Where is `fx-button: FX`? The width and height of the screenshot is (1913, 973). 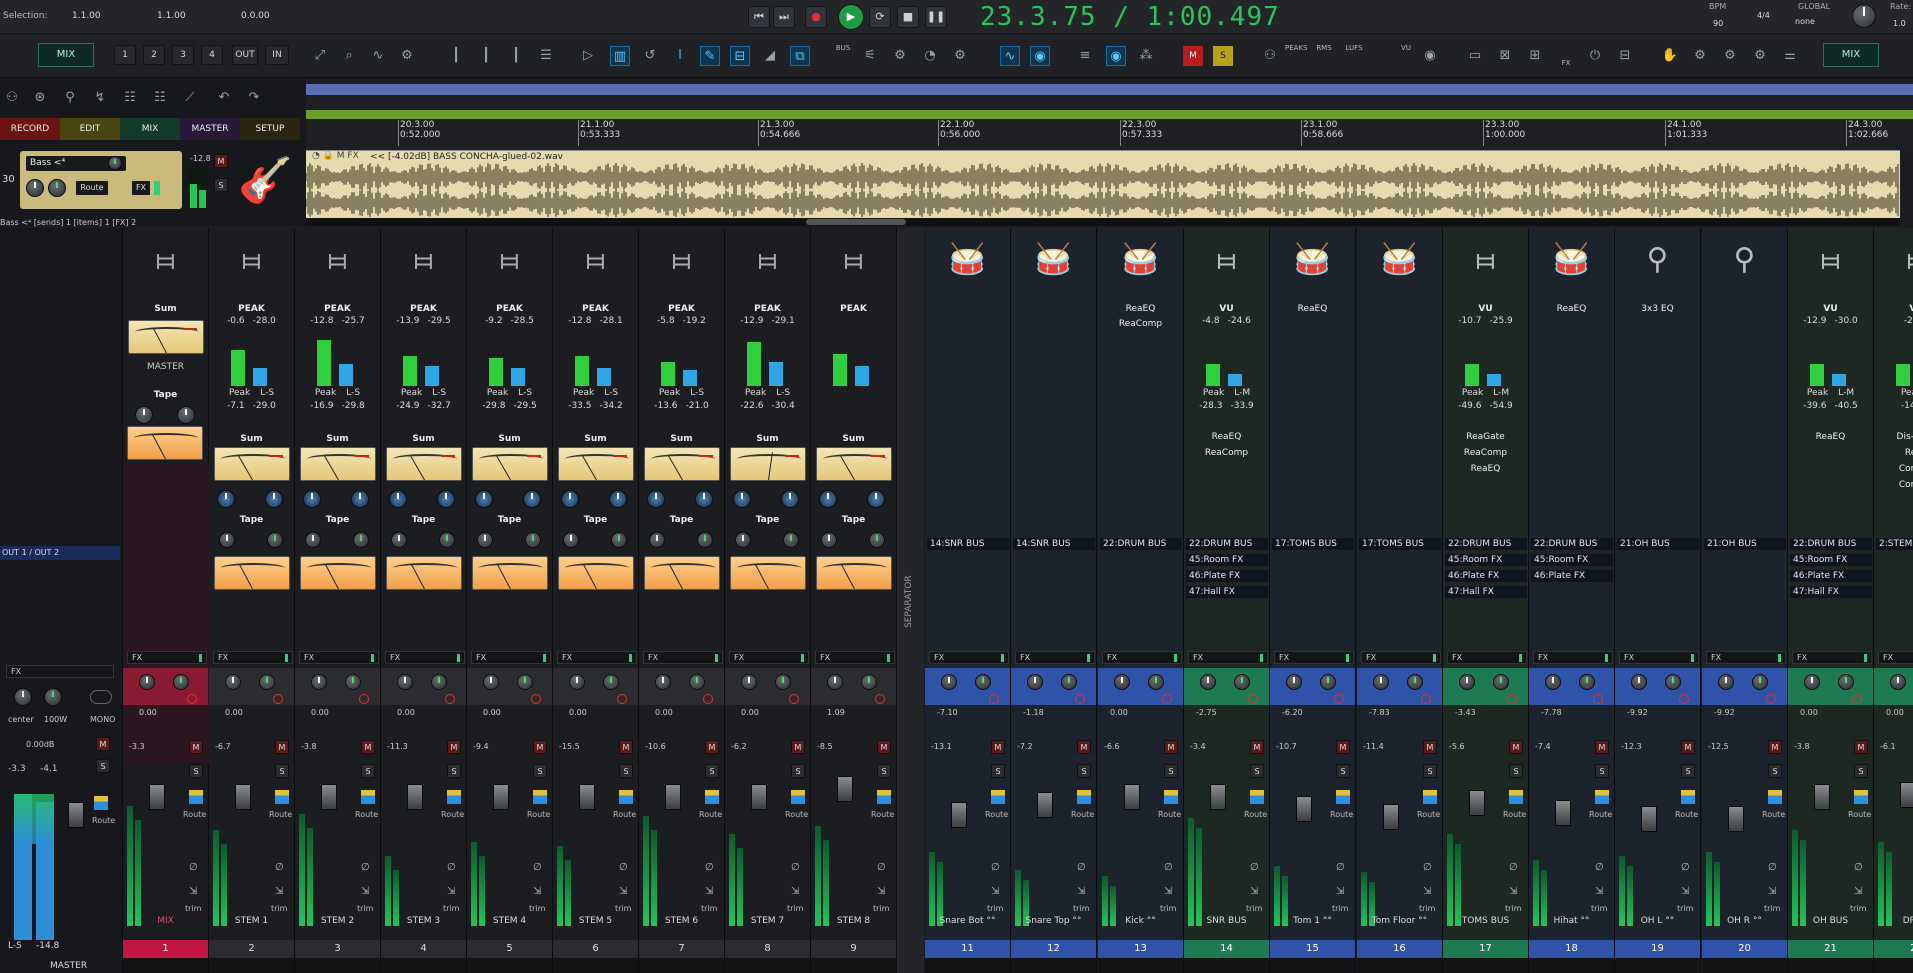
fx-button: FX is located at coordinates (141, 188).